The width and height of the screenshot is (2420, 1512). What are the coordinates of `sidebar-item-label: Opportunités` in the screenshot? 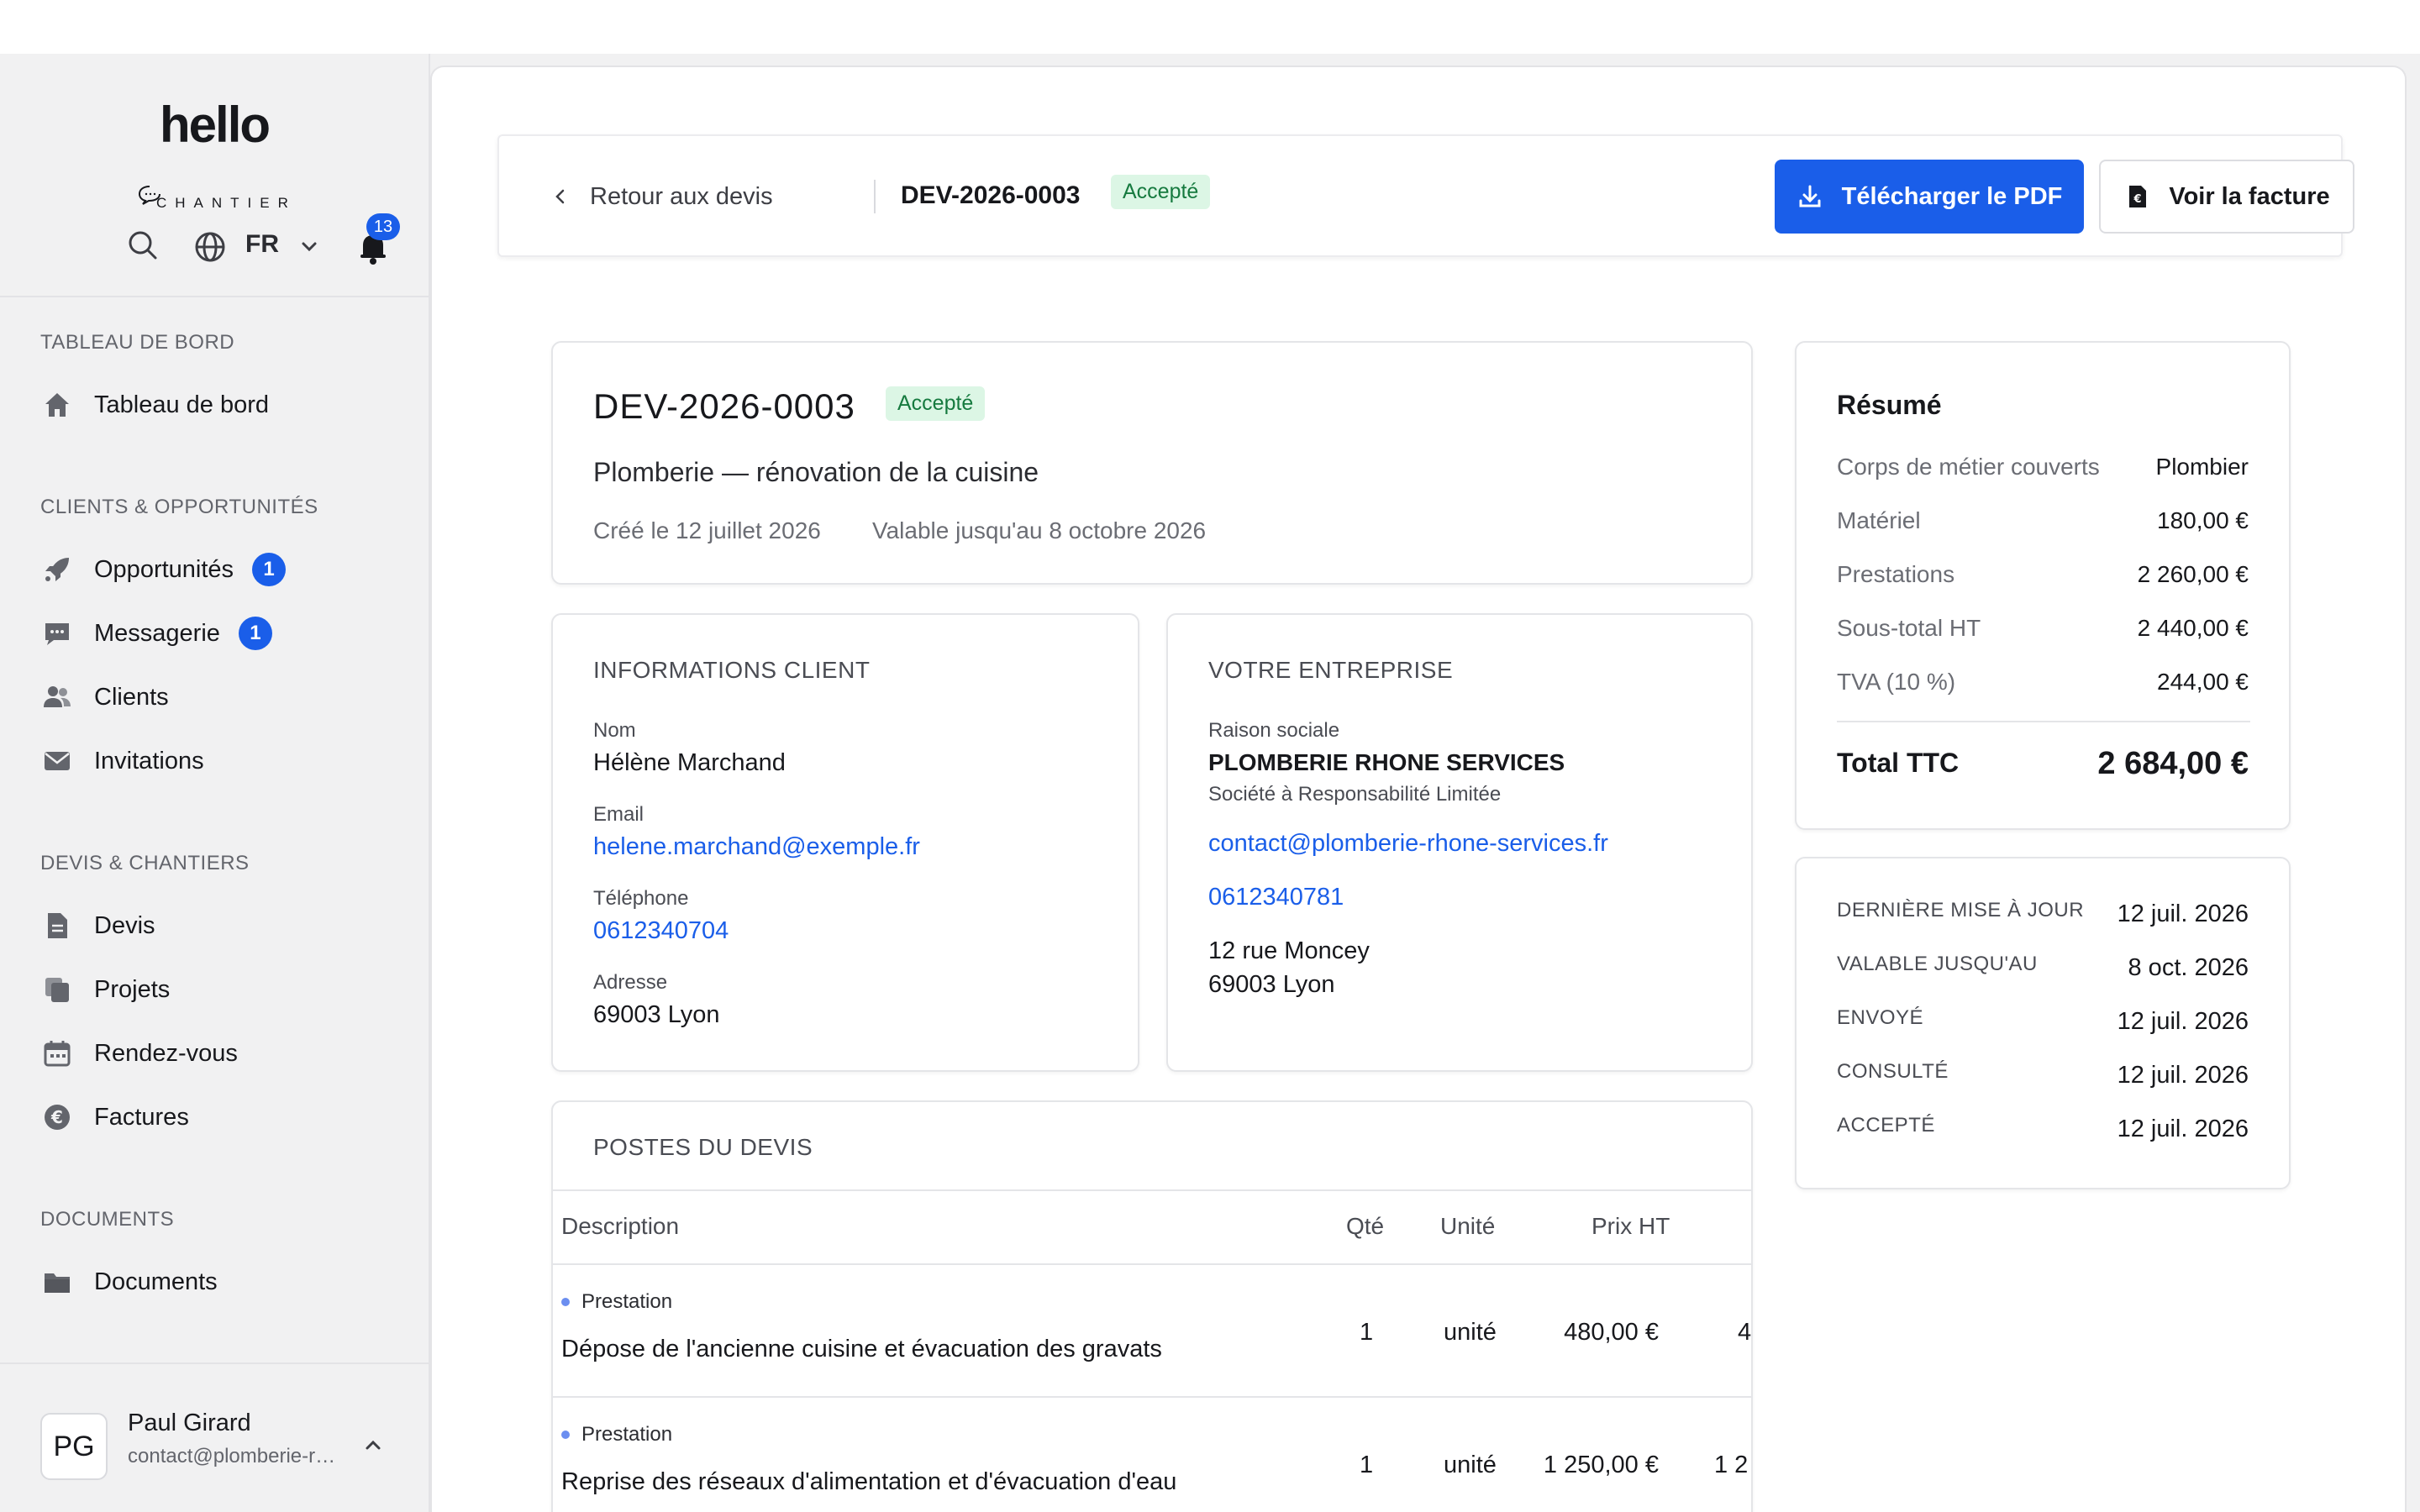 It's located at (164, 569).